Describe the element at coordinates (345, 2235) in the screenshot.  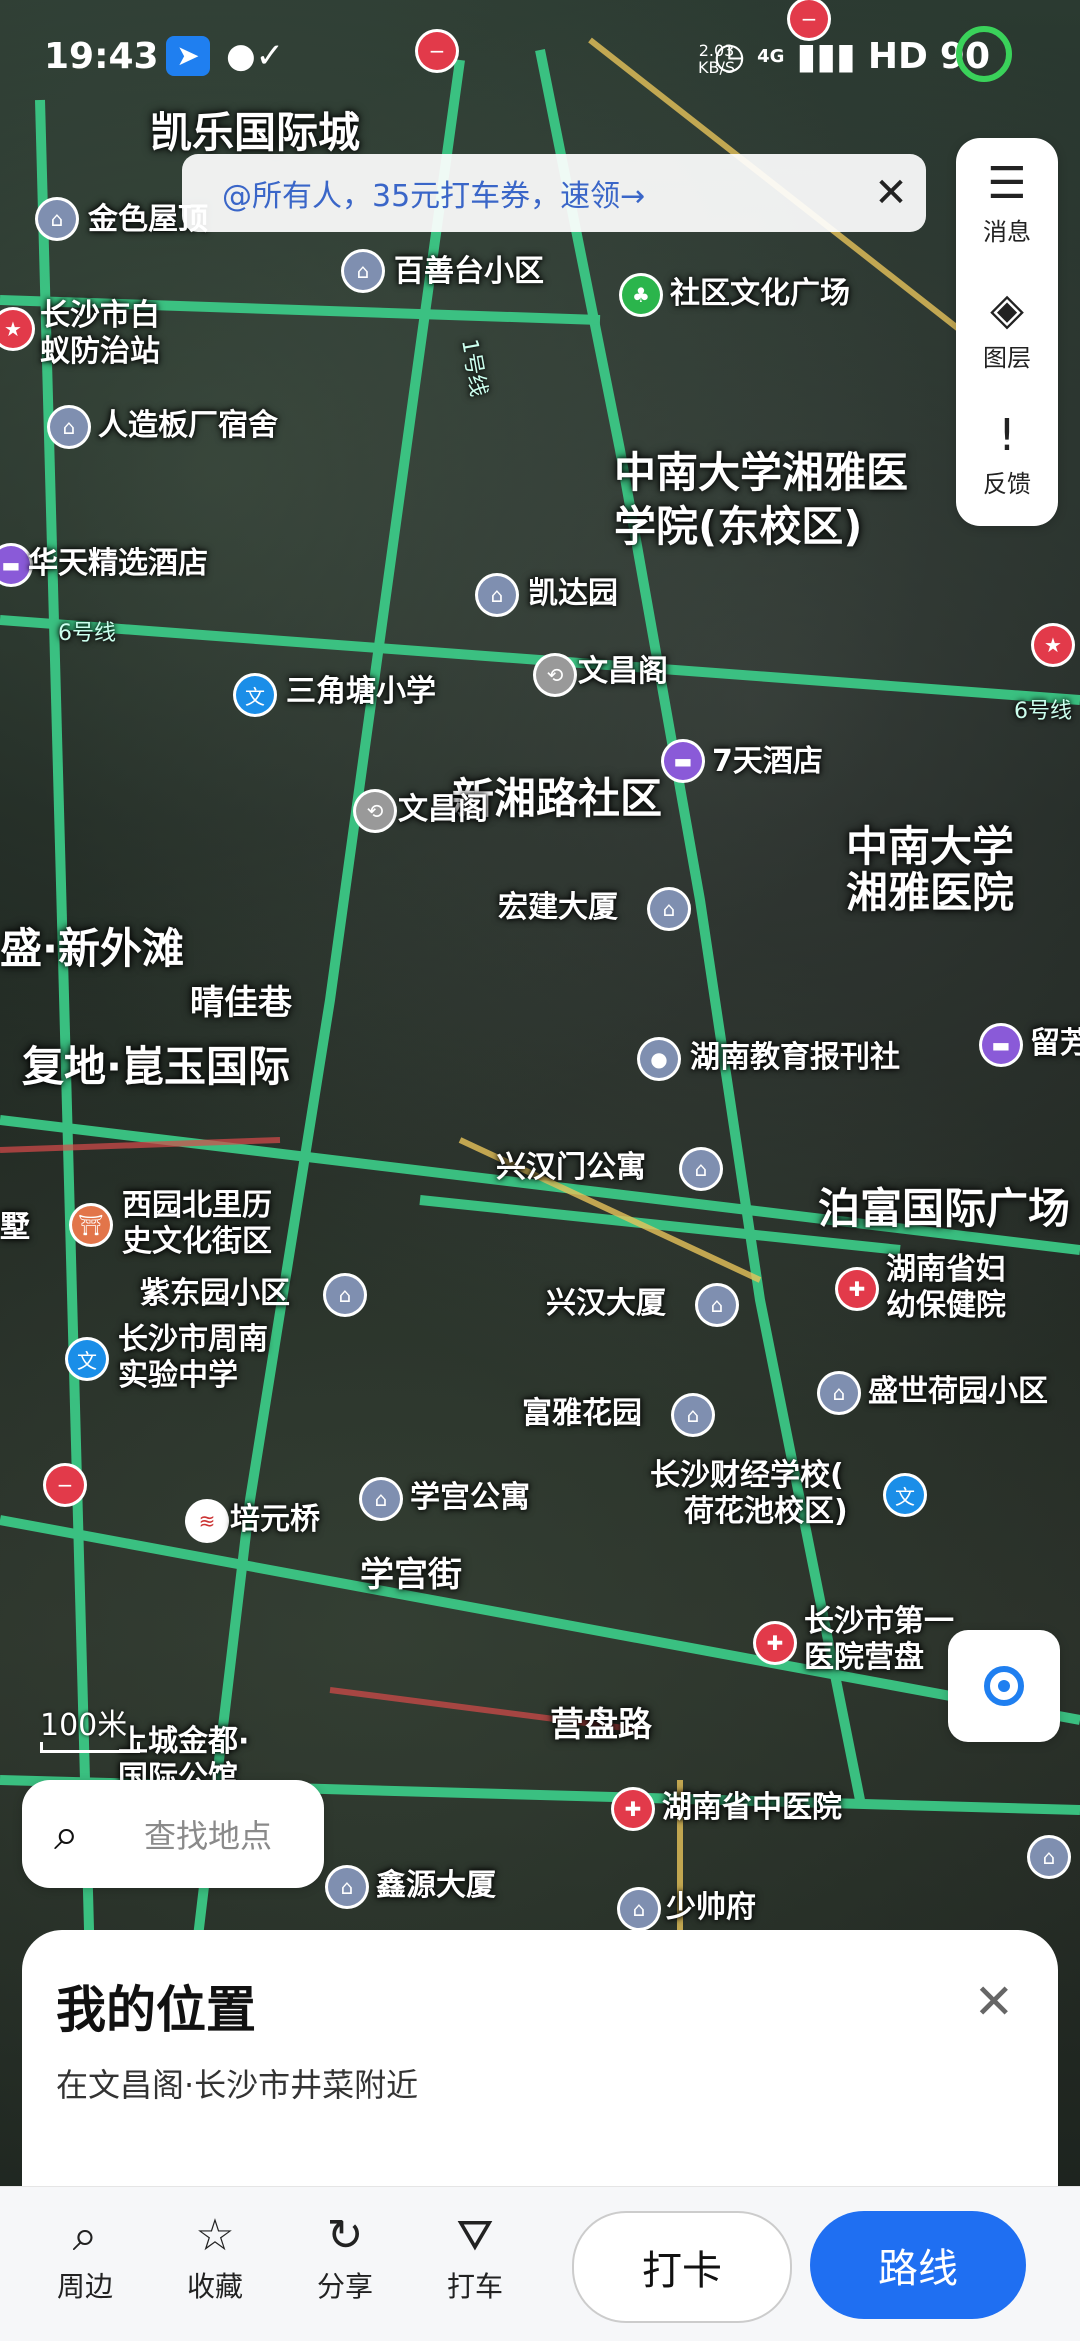
I see `share-icon: ↻` at that location.